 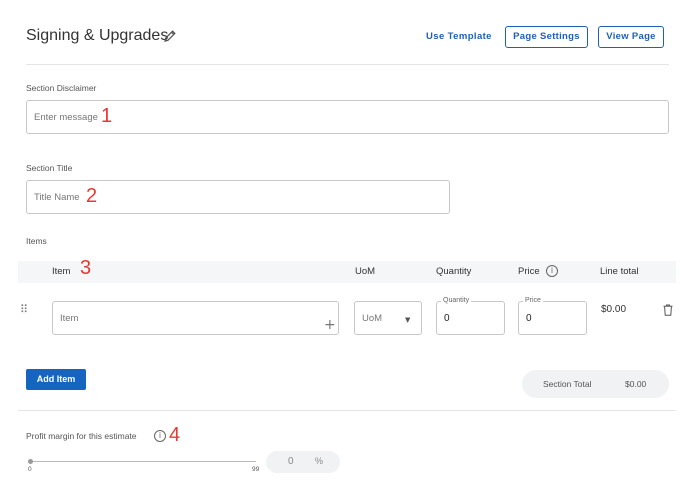 I want to click on section-total-label: Section Total, so click(x=567, y=384).